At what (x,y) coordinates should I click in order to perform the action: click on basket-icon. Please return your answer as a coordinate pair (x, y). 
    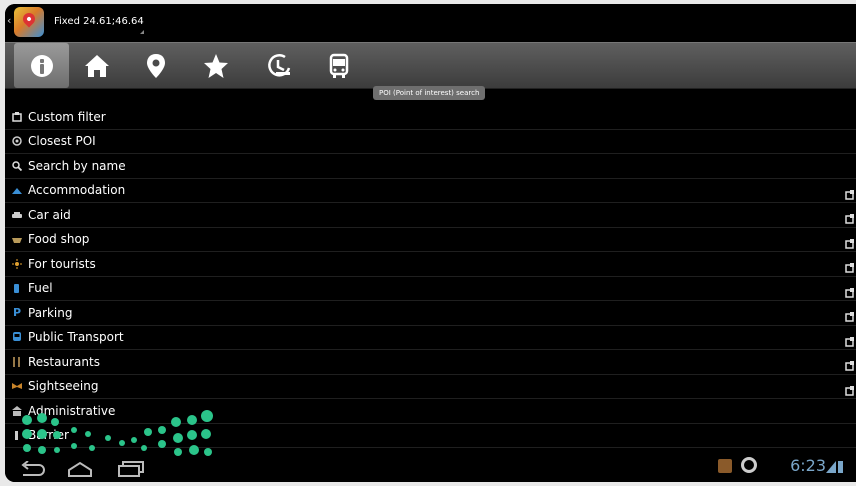
    Looking at the image, I should click on (17, 239).